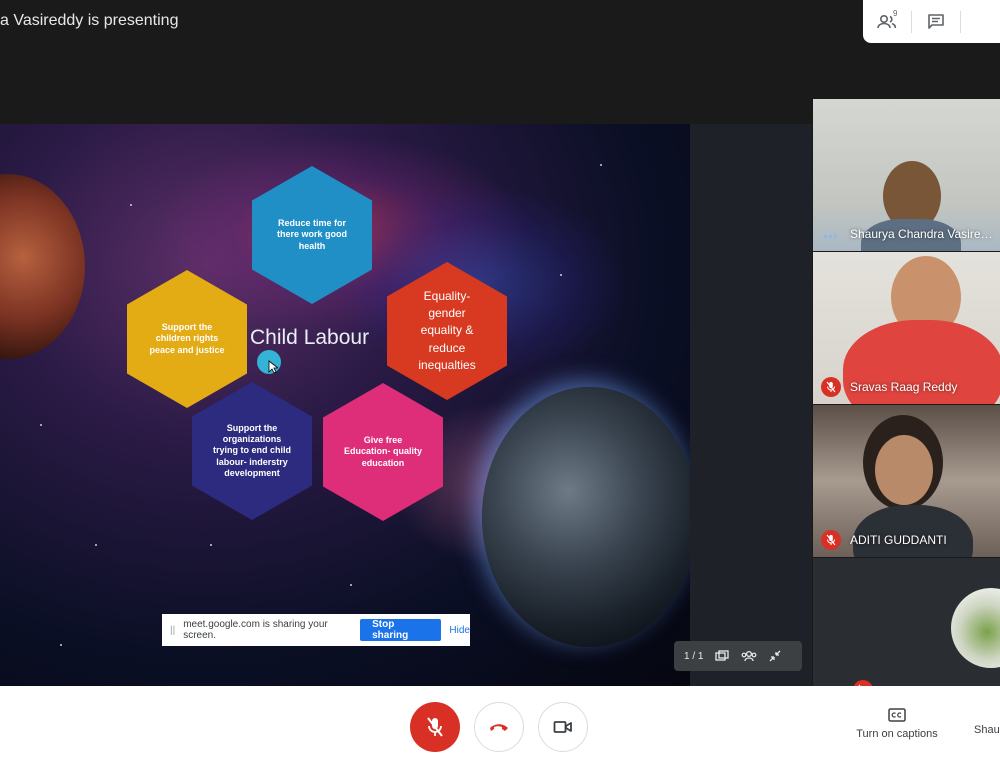  Describe the element at coordinates (401, 630) in the screenshot. I see `stop-sharing-button: Stop sharing` at that location.